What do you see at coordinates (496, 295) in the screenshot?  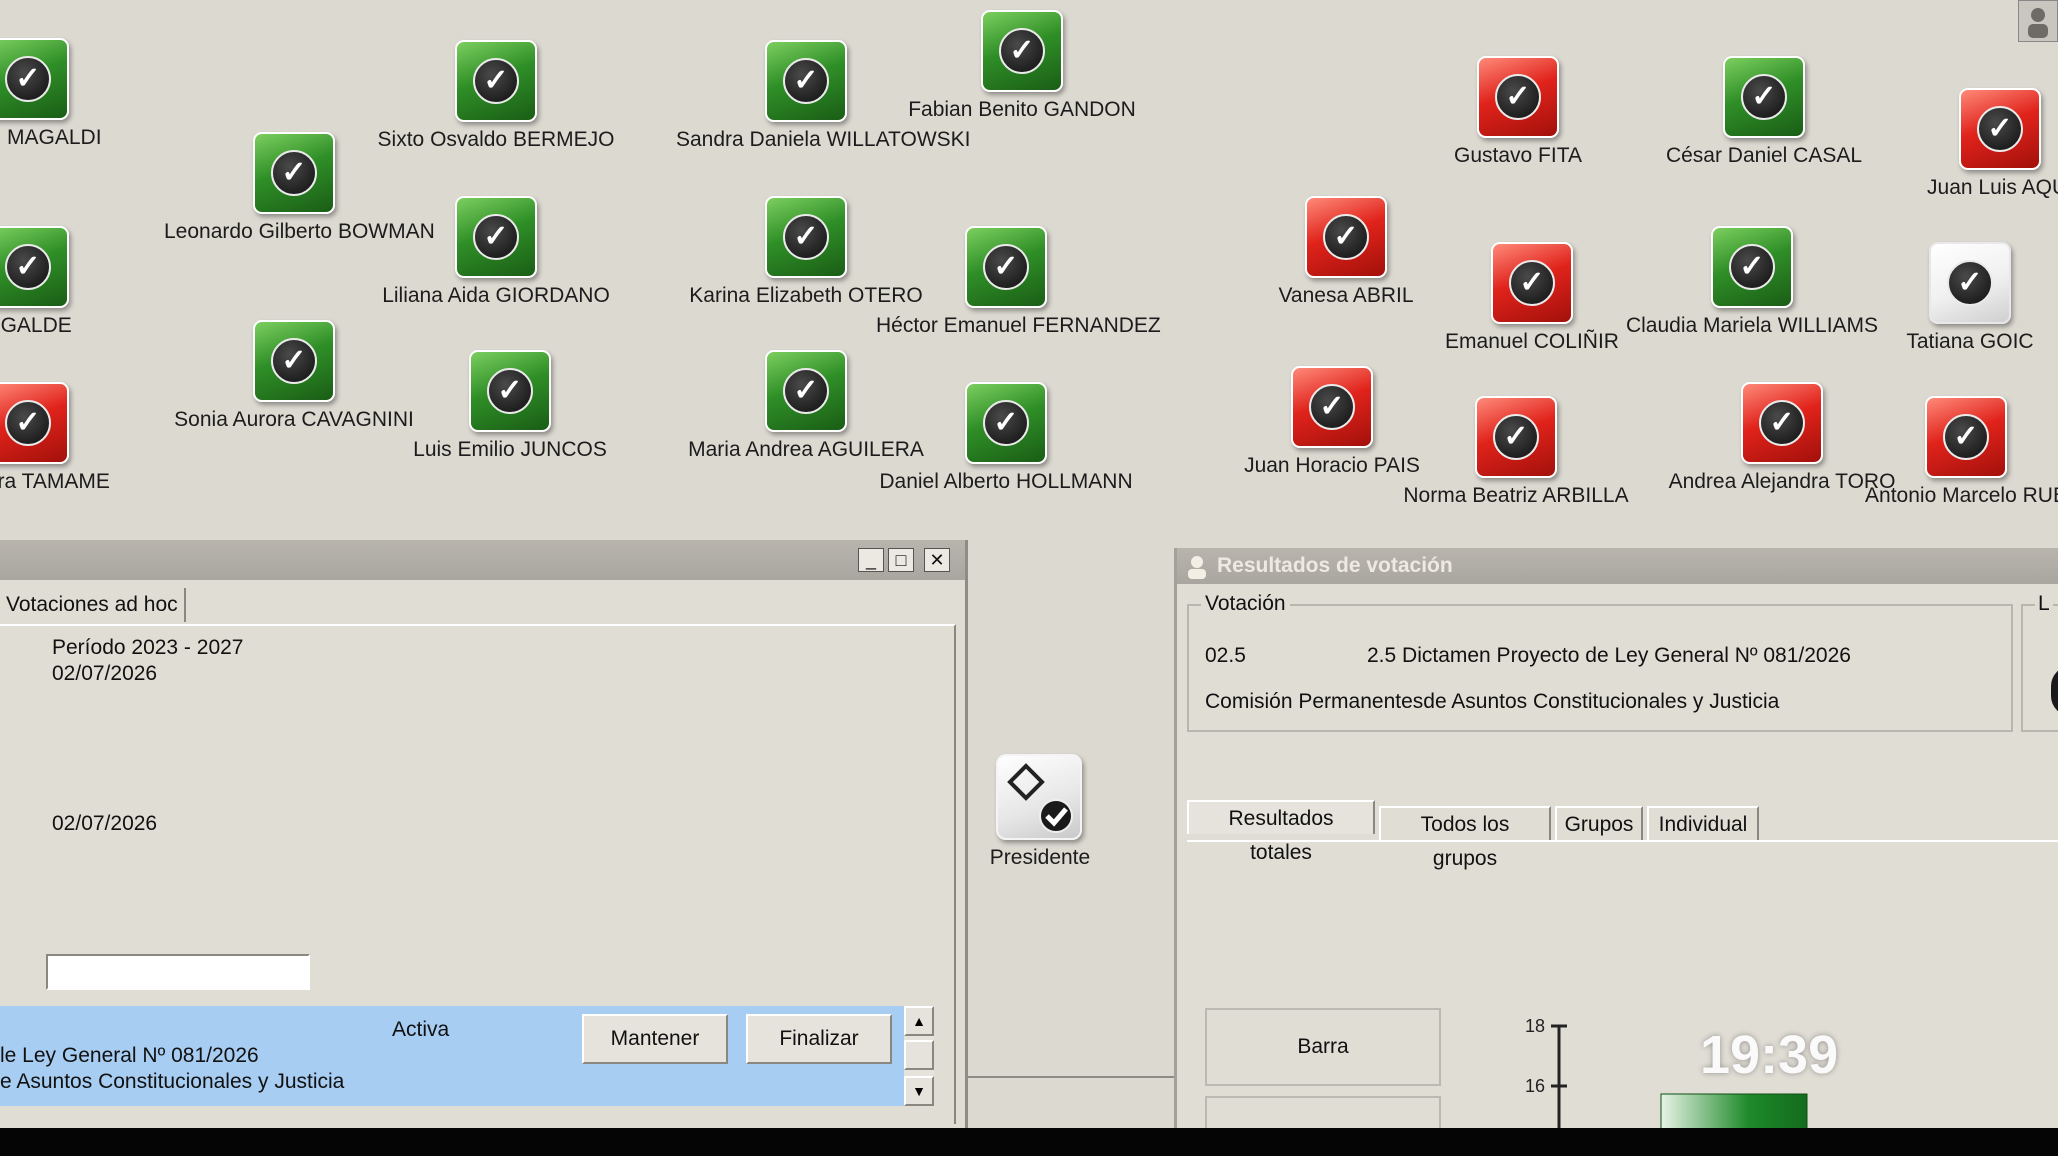 I see `voter-name: Liliana Aida GIORDANO` at bounding box center [496, 295].